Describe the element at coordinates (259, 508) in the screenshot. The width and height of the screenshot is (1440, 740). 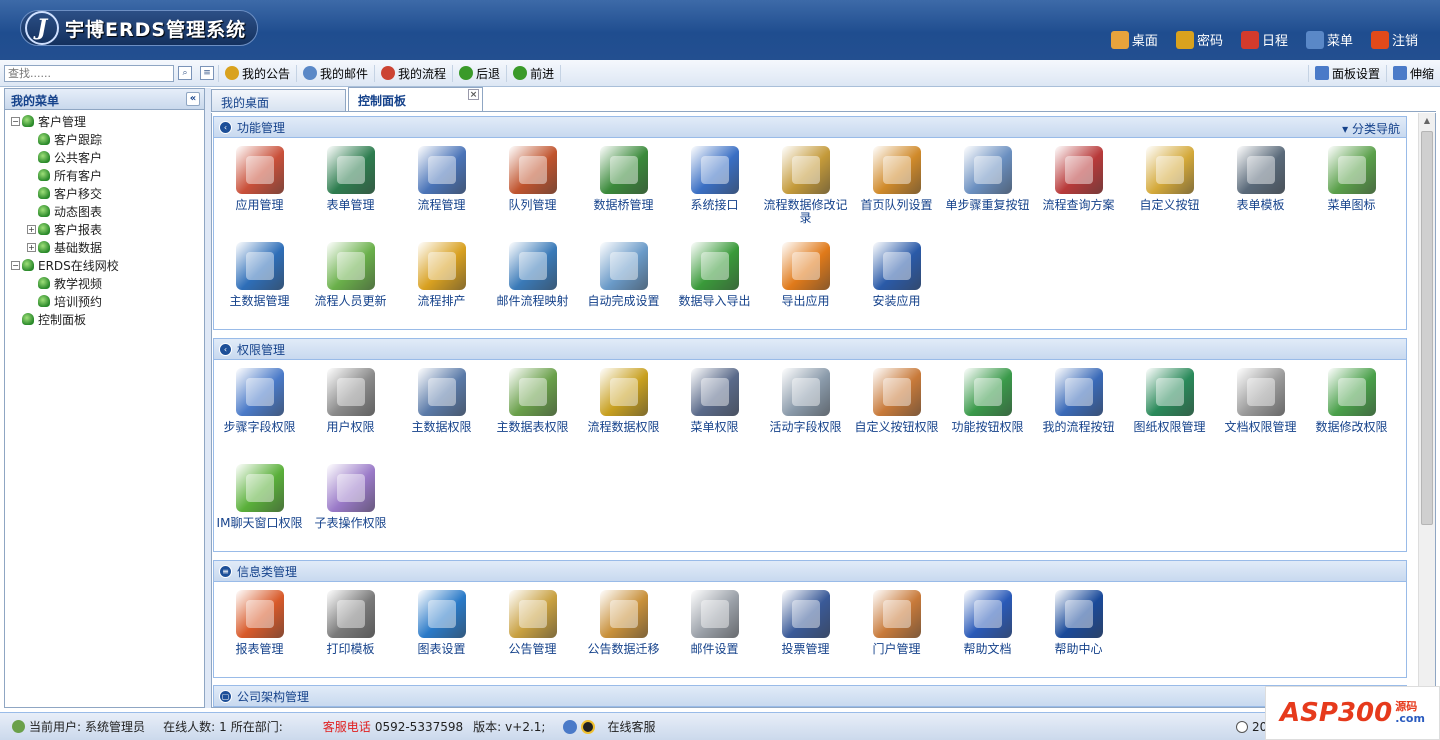
I see `panel-item: IM聊天窗口权限` at that location.